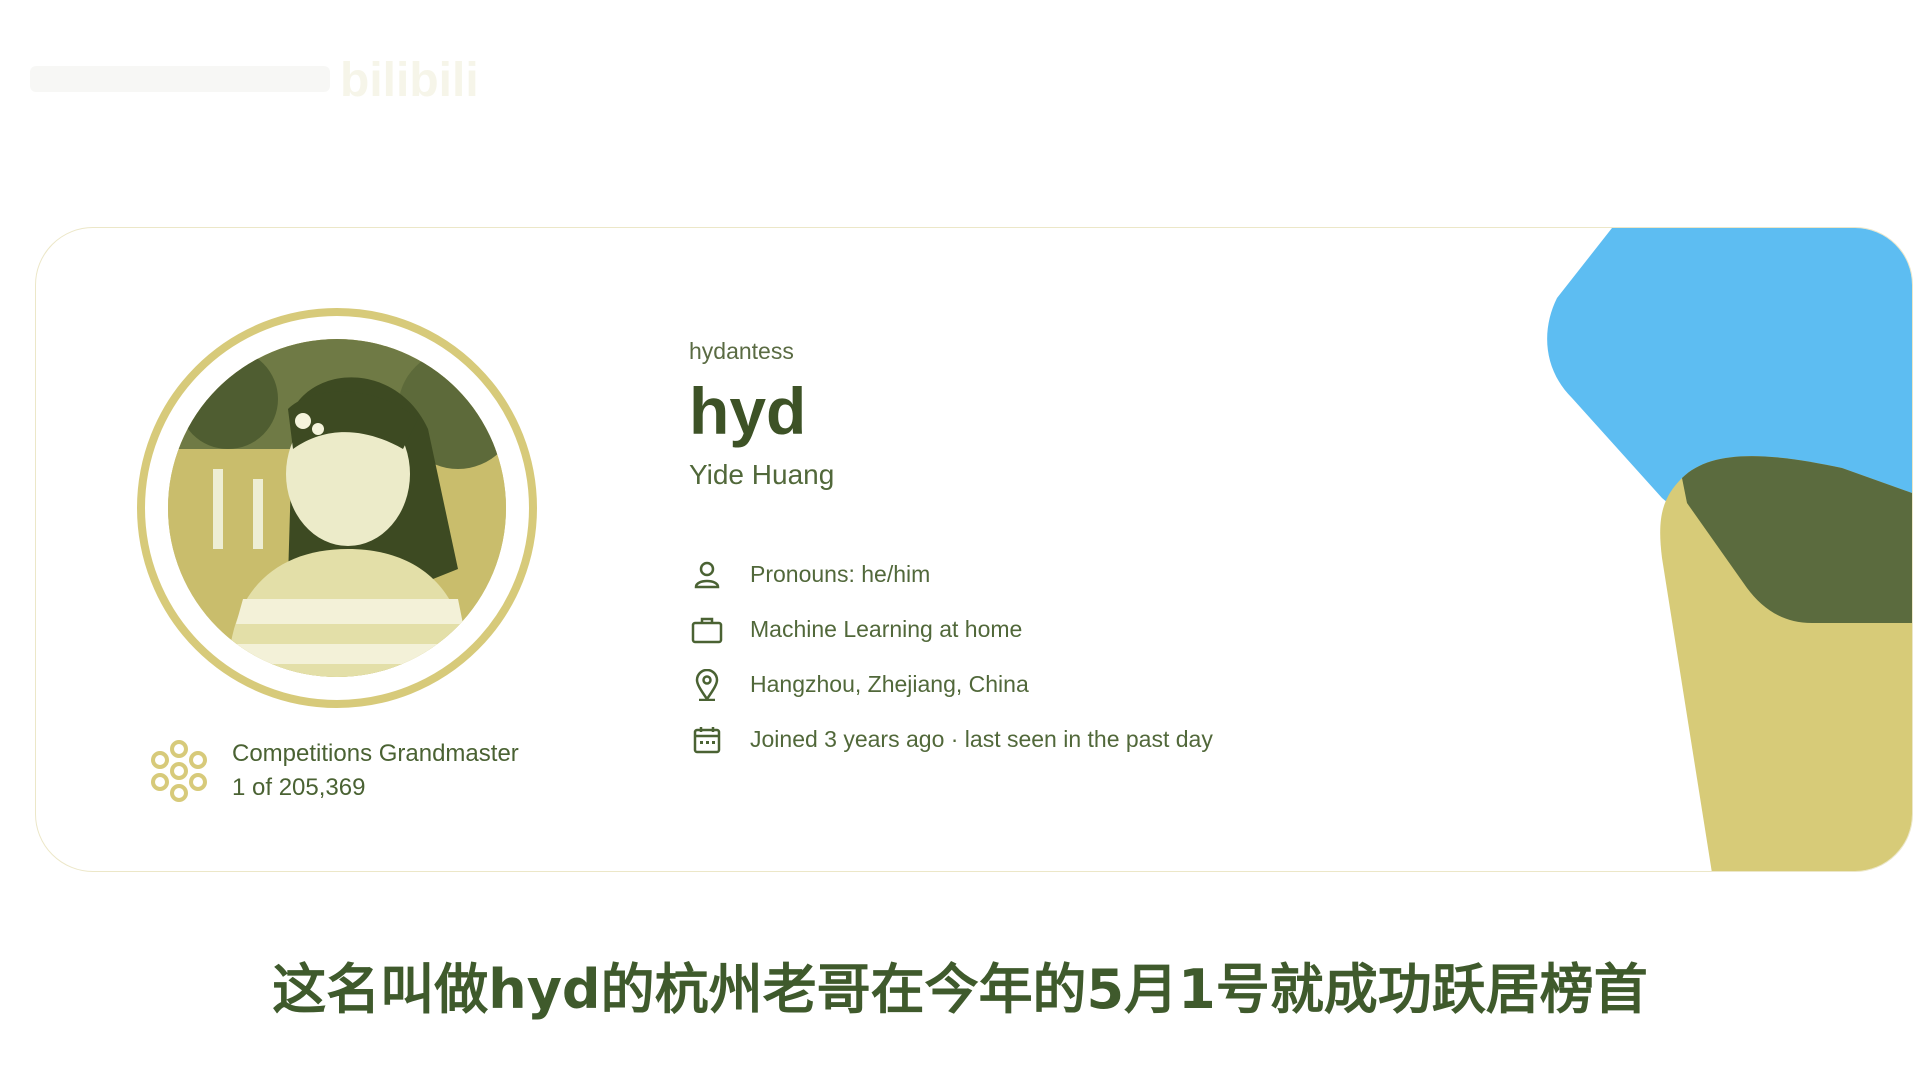 This screenshot has height=1080, width=1920. I want to click on real-name: Yide Huang, so click(762, 474).